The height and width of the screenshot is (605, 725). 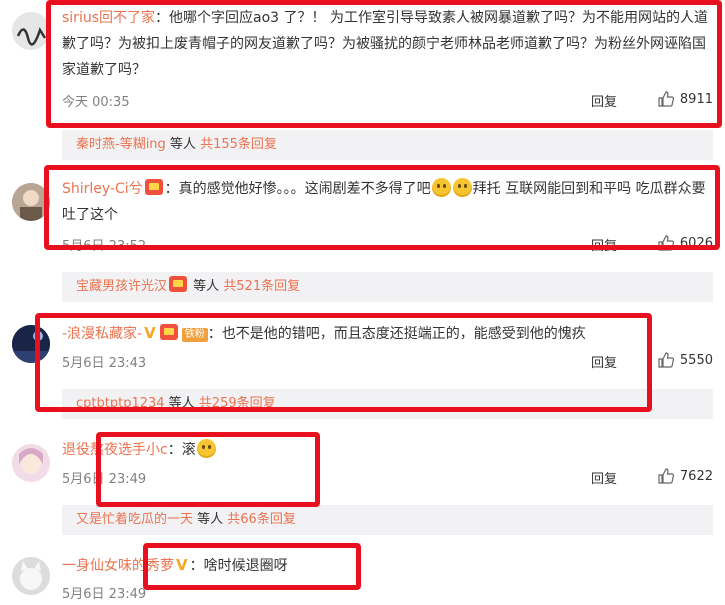 What do you see at coordinates (194, 335) in the screenshot?
I see `fan-badge: 铁粉` at bounding box center [194, 335].